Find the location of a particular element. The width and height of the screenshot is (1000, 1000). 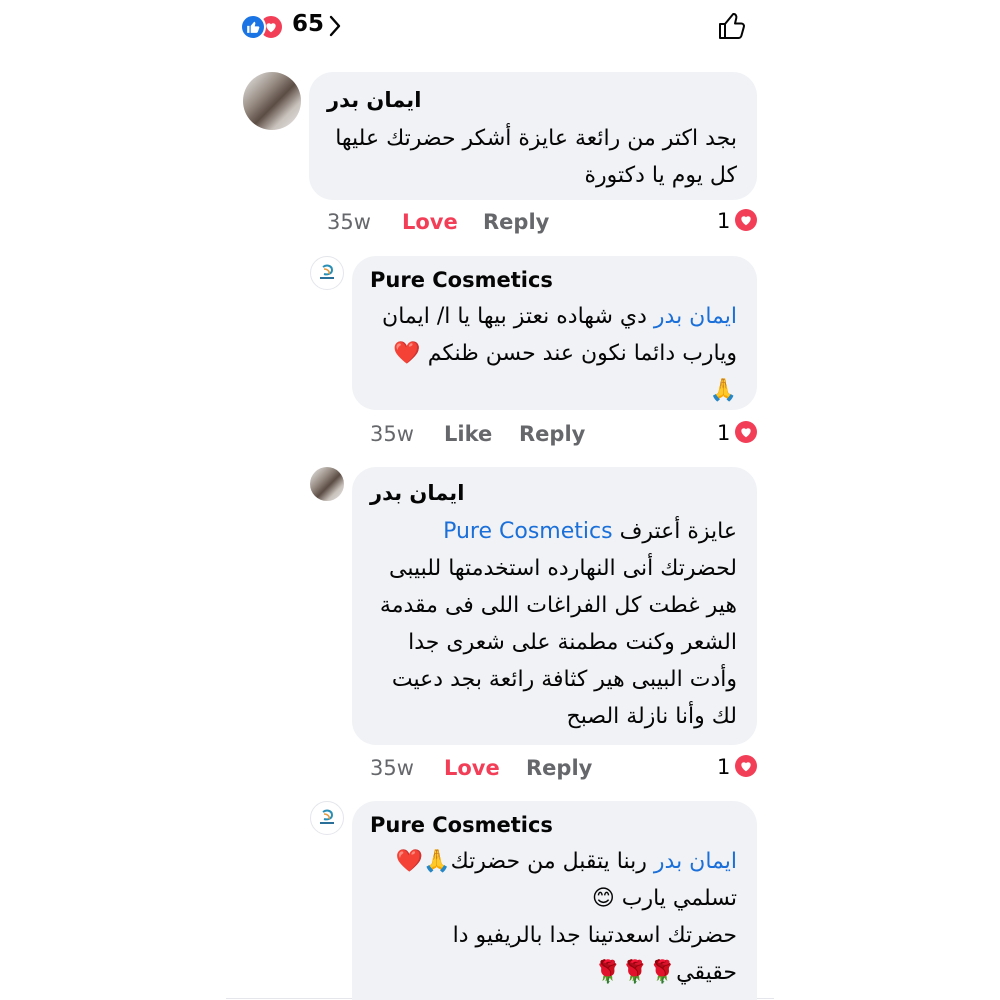

comment-line: تسلمي يارب 😊 is located at coordinates (664, 898).